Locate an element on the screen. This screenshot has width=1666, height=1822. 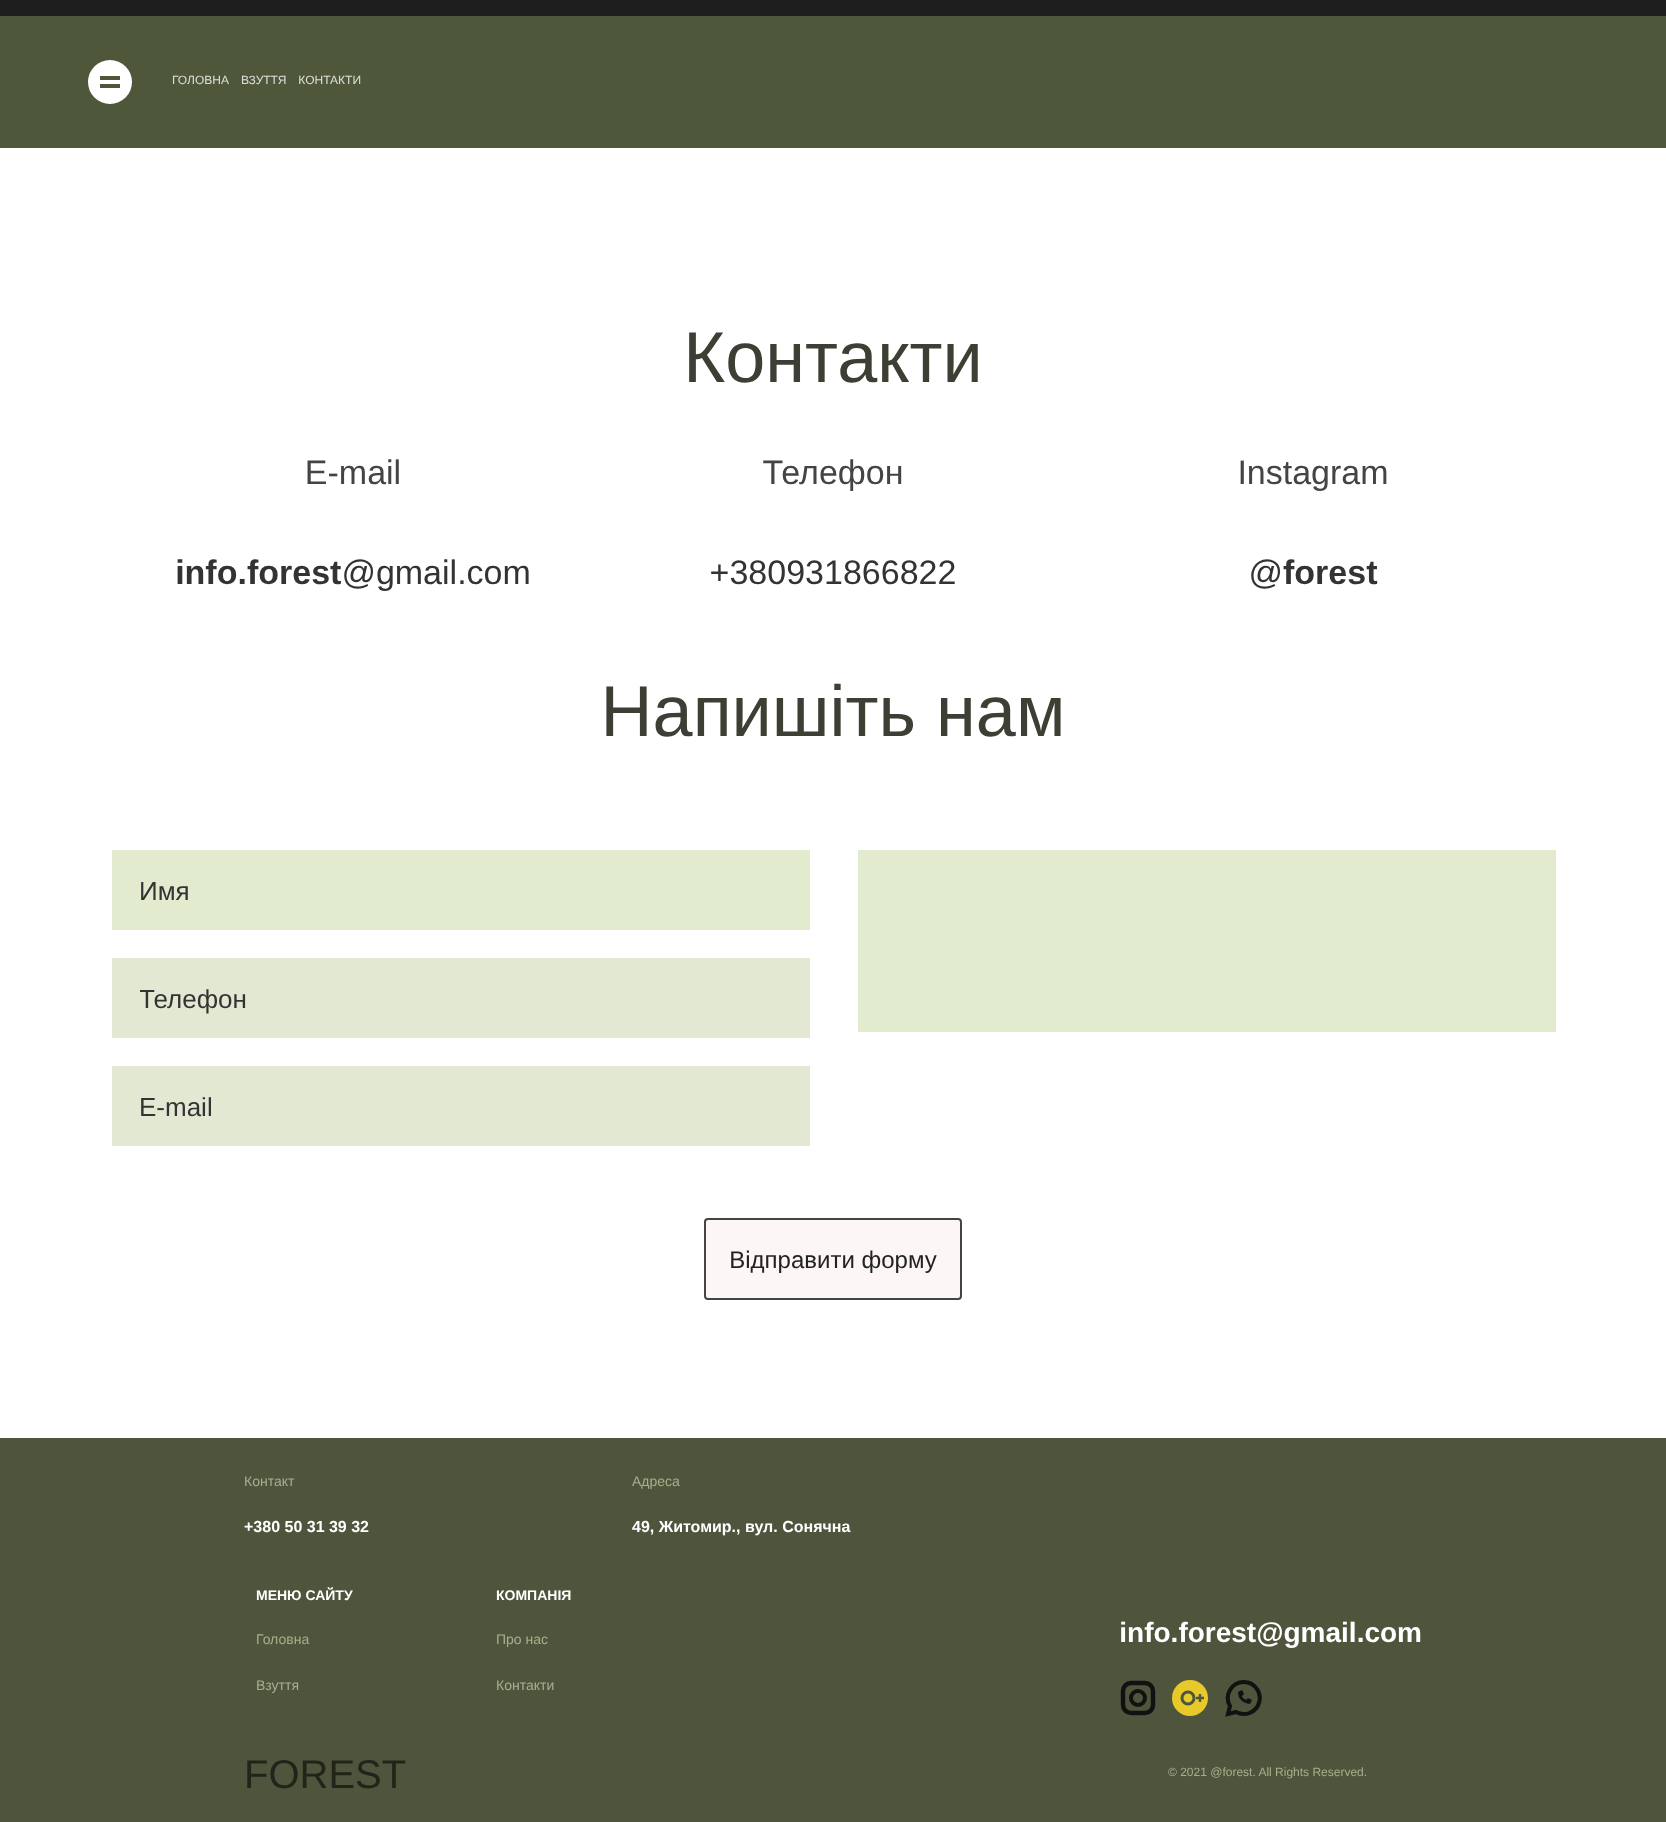
message-field is located at coordinates (1206, 941).